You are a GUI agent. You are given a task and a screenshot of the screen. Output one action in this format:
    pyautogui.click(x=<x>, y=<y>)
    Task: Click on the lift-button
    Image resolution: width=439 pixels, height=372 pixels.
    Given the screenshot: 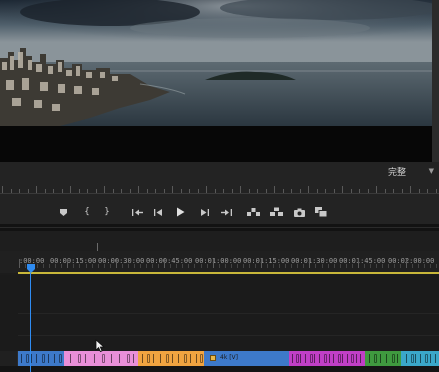 What is the action you would take?
    pyautogui.click(x=253, y=212)
    